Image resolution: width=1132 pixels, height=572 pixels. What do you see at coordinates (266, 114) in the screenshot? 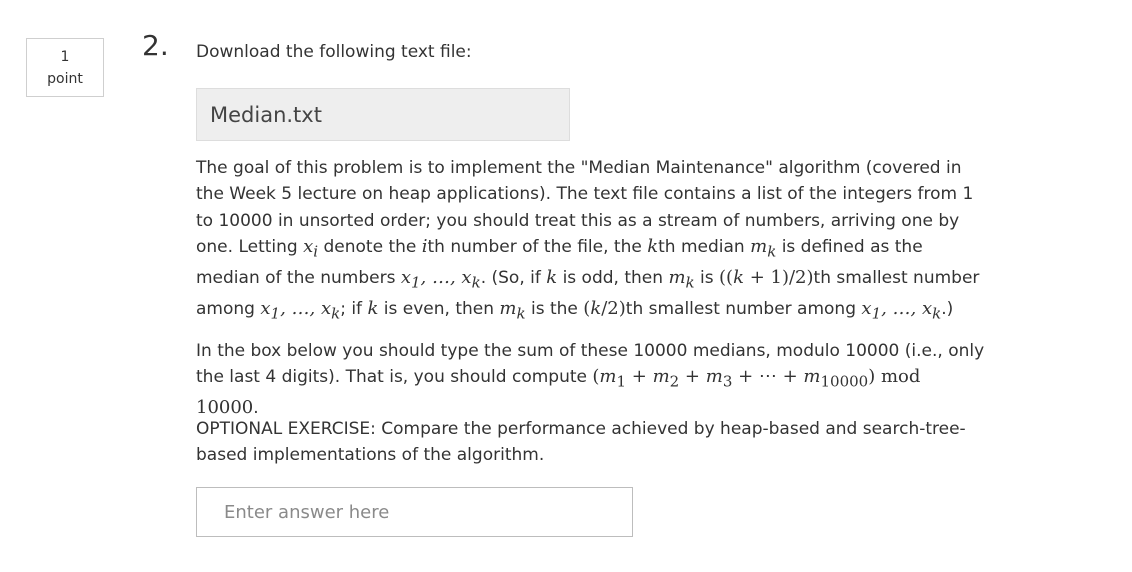
I see `file-name: Median.txt` at bounding box center [266, 114].